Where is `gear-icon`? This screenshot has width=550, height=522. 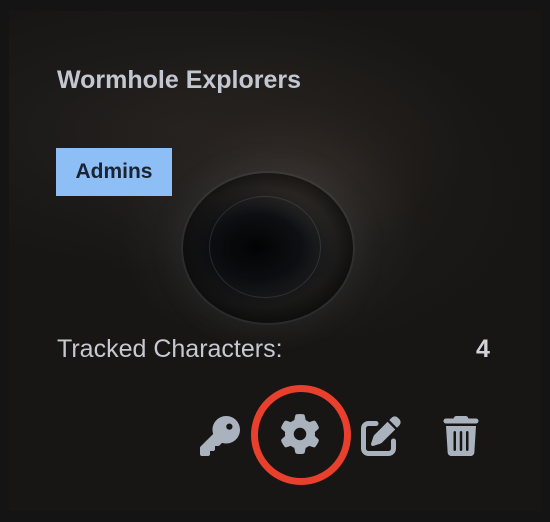 gear-icon is located at coordinates (300, 434).